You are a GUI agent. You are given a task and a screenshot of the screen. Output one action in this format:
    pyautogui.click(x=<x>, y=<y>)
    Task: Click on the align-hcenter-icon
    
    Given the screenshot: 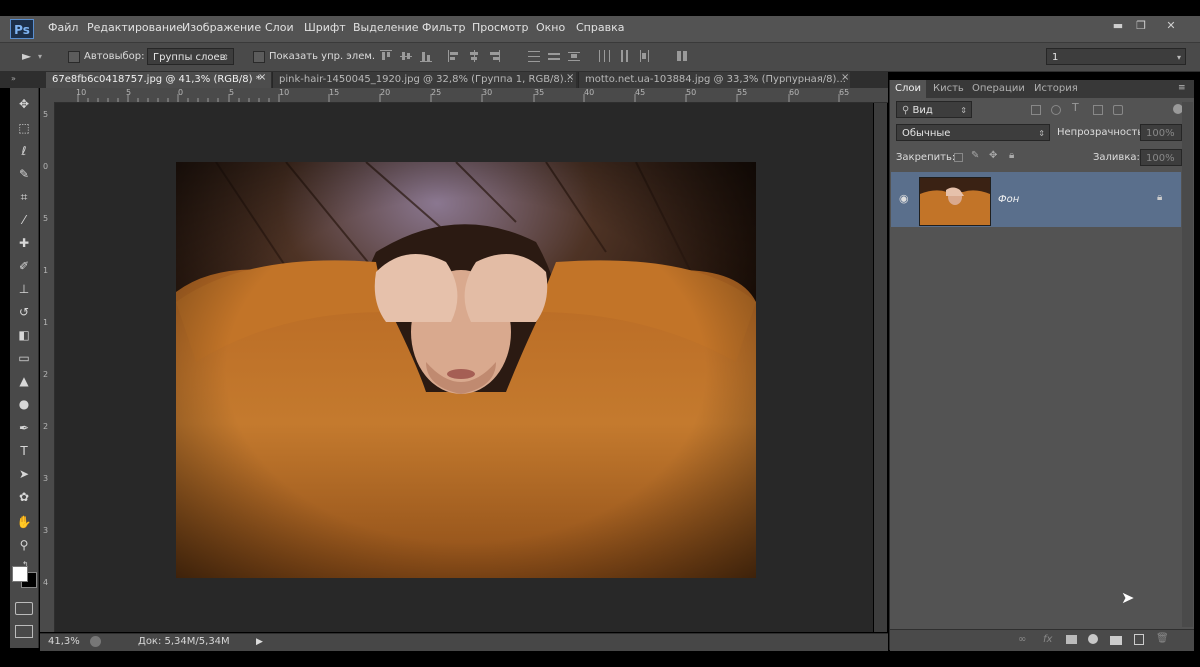 What is the action you would take?
    pyautogui.click(x=474, y=56)
    